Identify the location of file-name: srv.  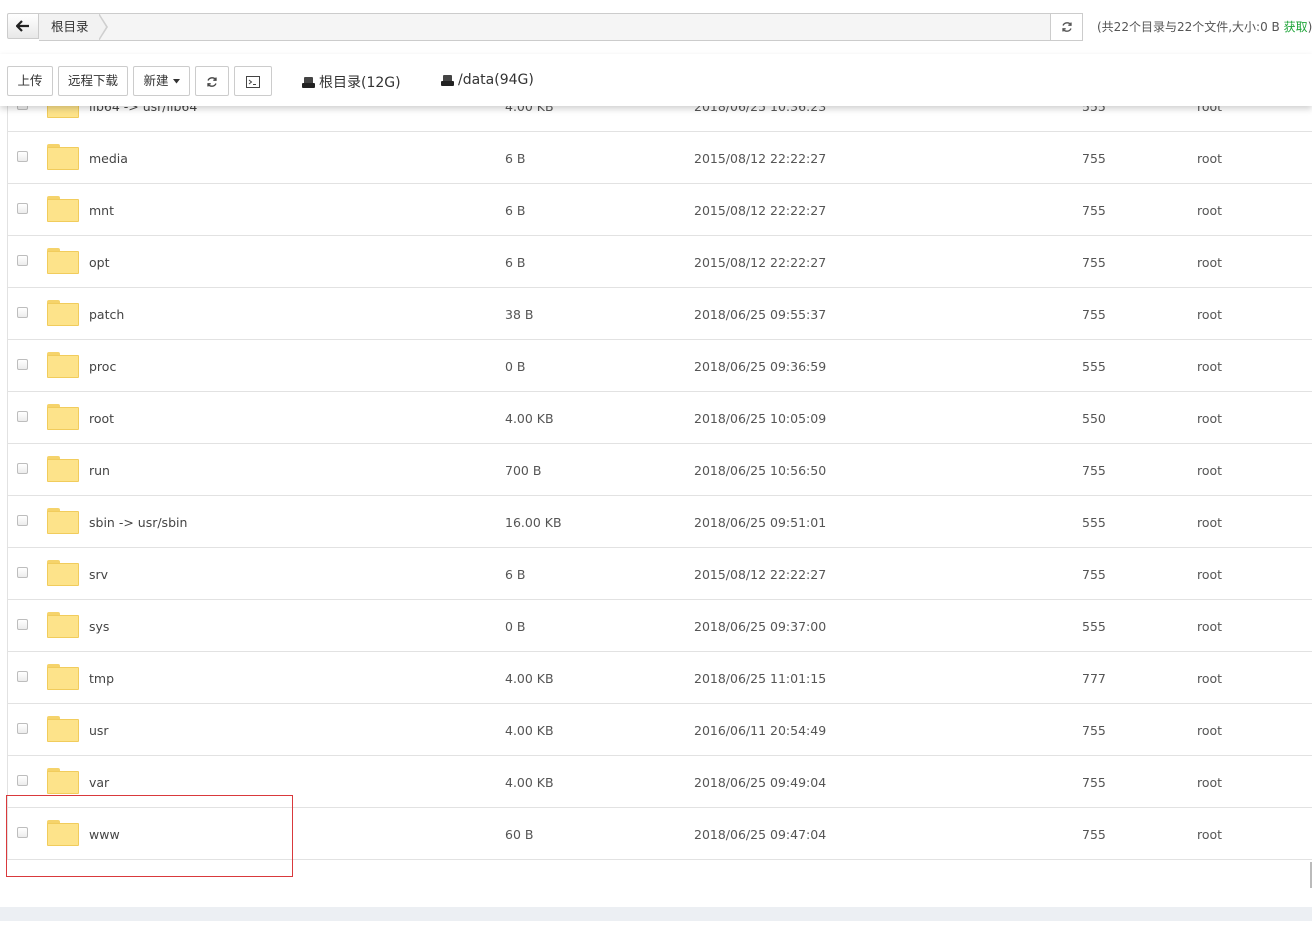
(98, 574).